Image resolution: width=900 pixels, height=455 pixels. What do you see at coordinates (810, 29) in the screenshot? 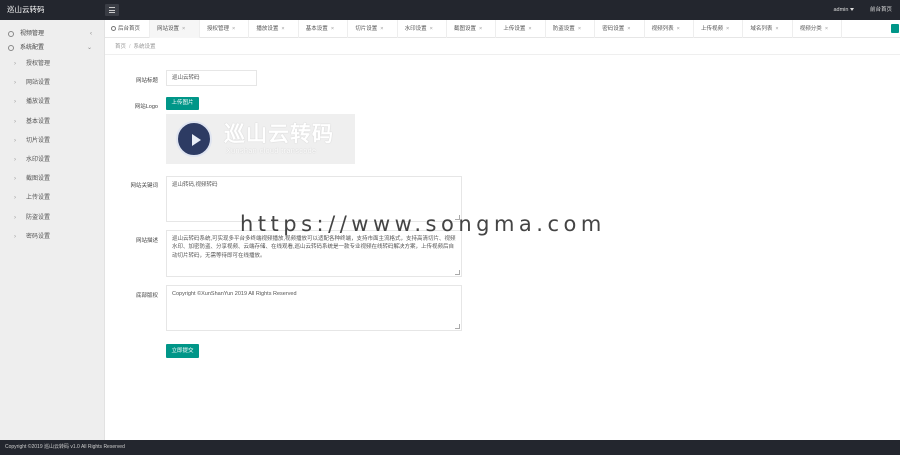
I see `tab-label: 视频分类` at bounding box center [810, 29].